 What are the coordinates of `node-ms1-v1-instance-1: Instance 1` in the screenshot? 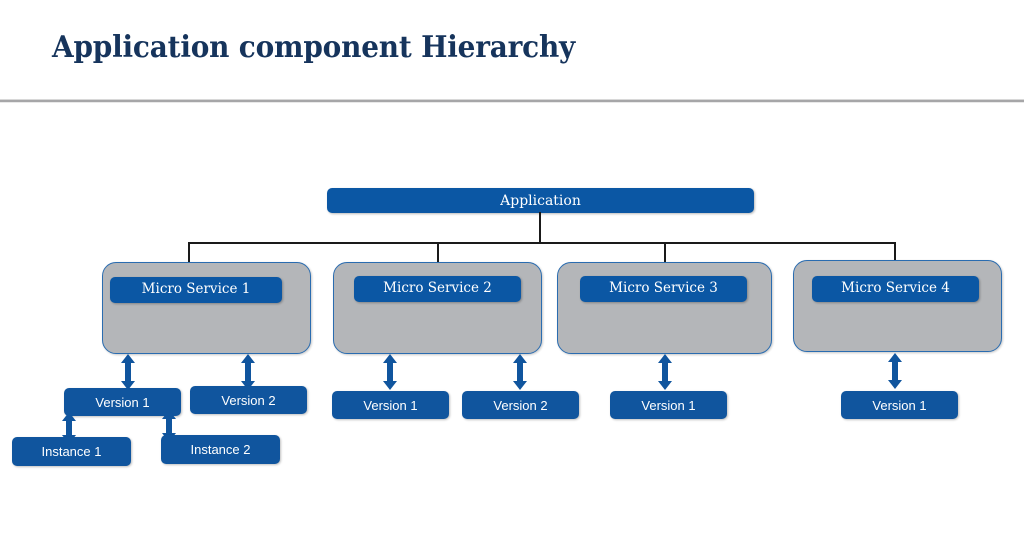 It's located at (71, 451).